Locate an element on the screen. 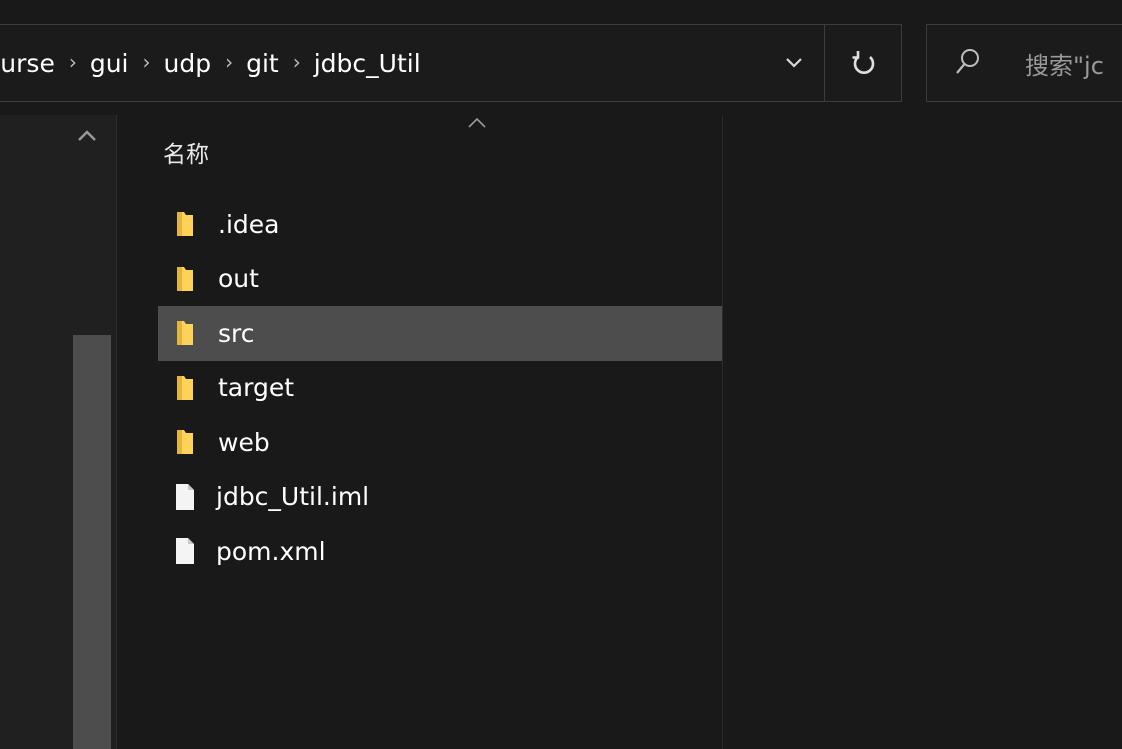 This screenshot has width=1122, height=749. list-item-idea: .idea is located at coordinates (440, 224).